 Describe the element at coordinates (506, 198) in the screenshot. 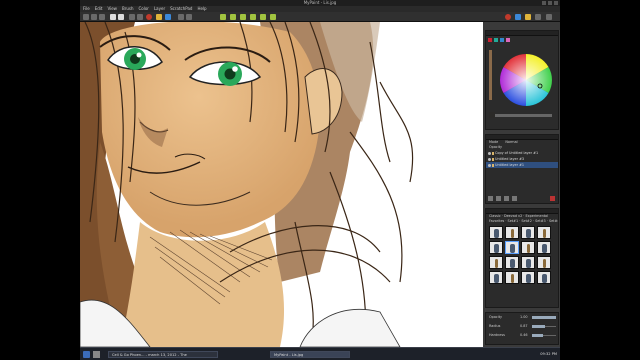

I see `merge-layer-icon` at that location.